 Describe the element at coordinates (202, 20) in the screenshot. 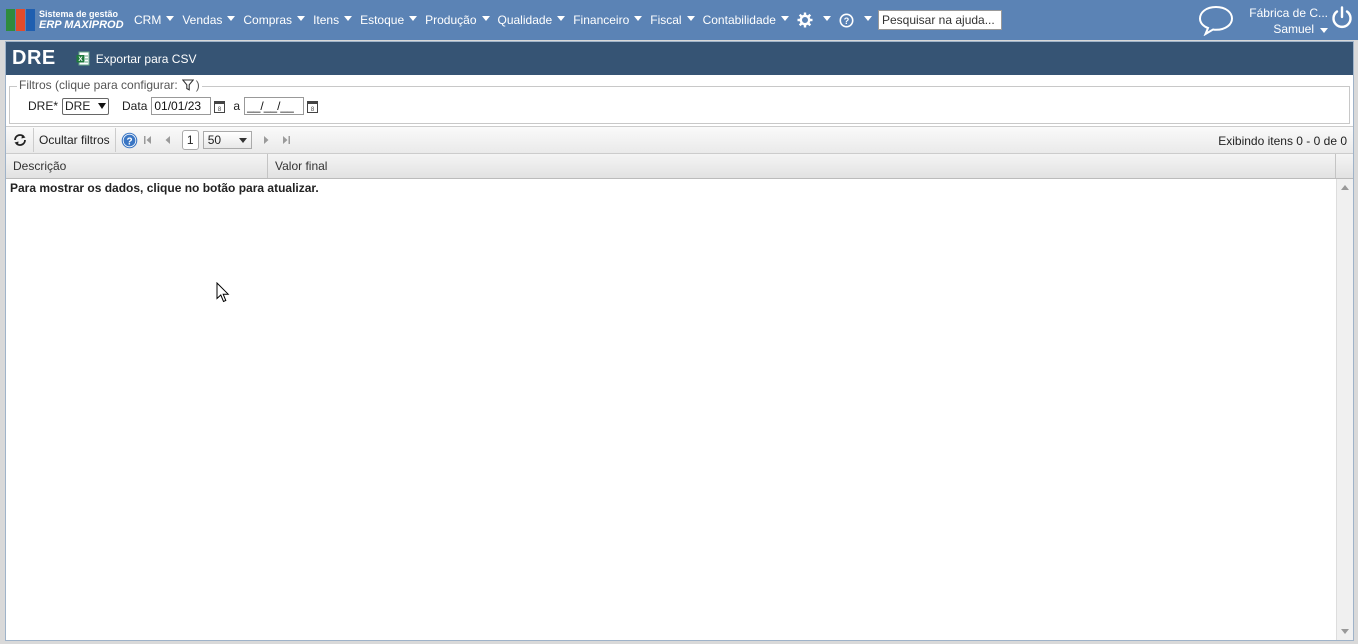

I see `menu-label: Vendas` at that location.